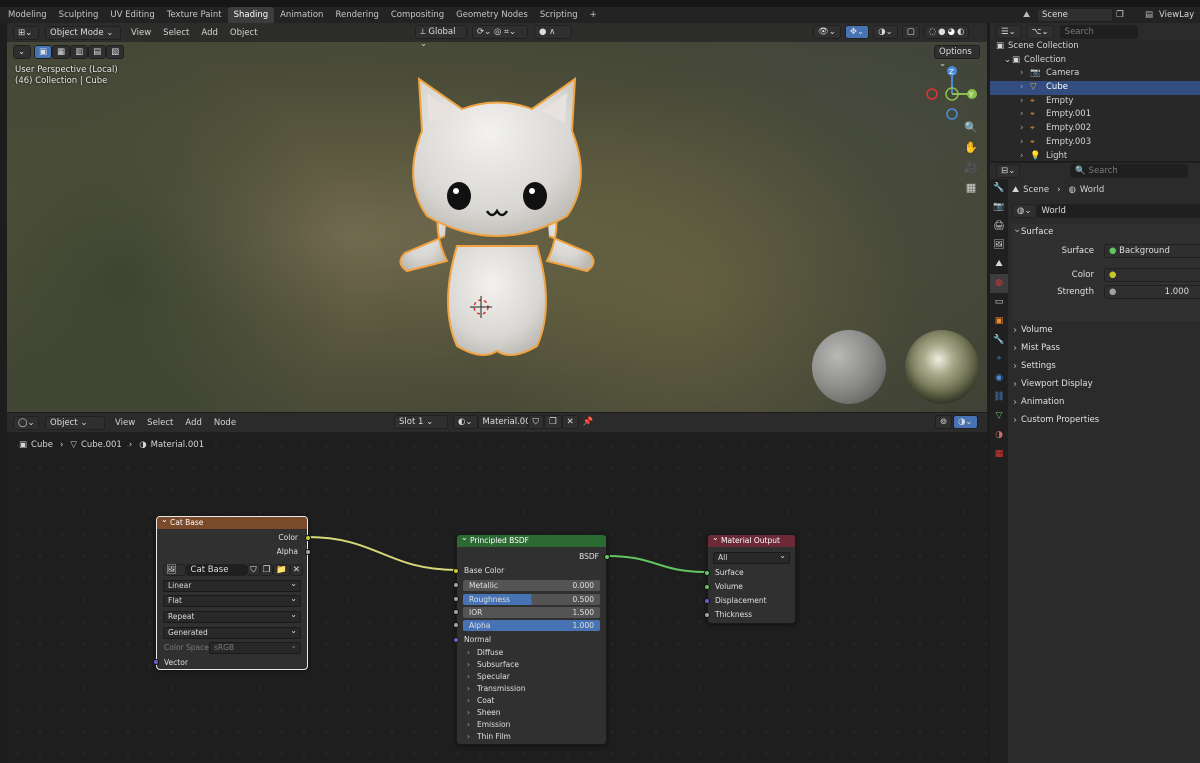 The image size is (1200, 763). I want to click on cat-model, so click(497, 216).